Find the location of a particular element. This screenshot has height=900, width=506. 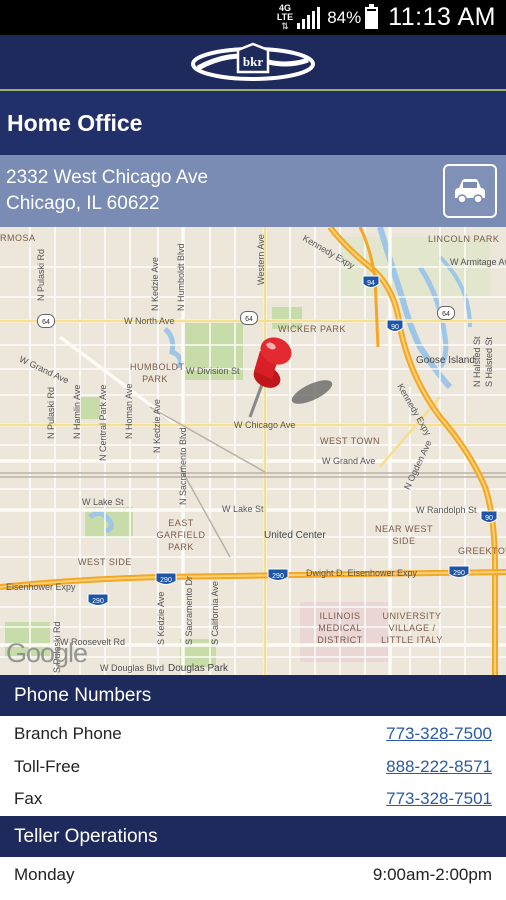

street-label: W Division St is located at coordinates (213, 371).